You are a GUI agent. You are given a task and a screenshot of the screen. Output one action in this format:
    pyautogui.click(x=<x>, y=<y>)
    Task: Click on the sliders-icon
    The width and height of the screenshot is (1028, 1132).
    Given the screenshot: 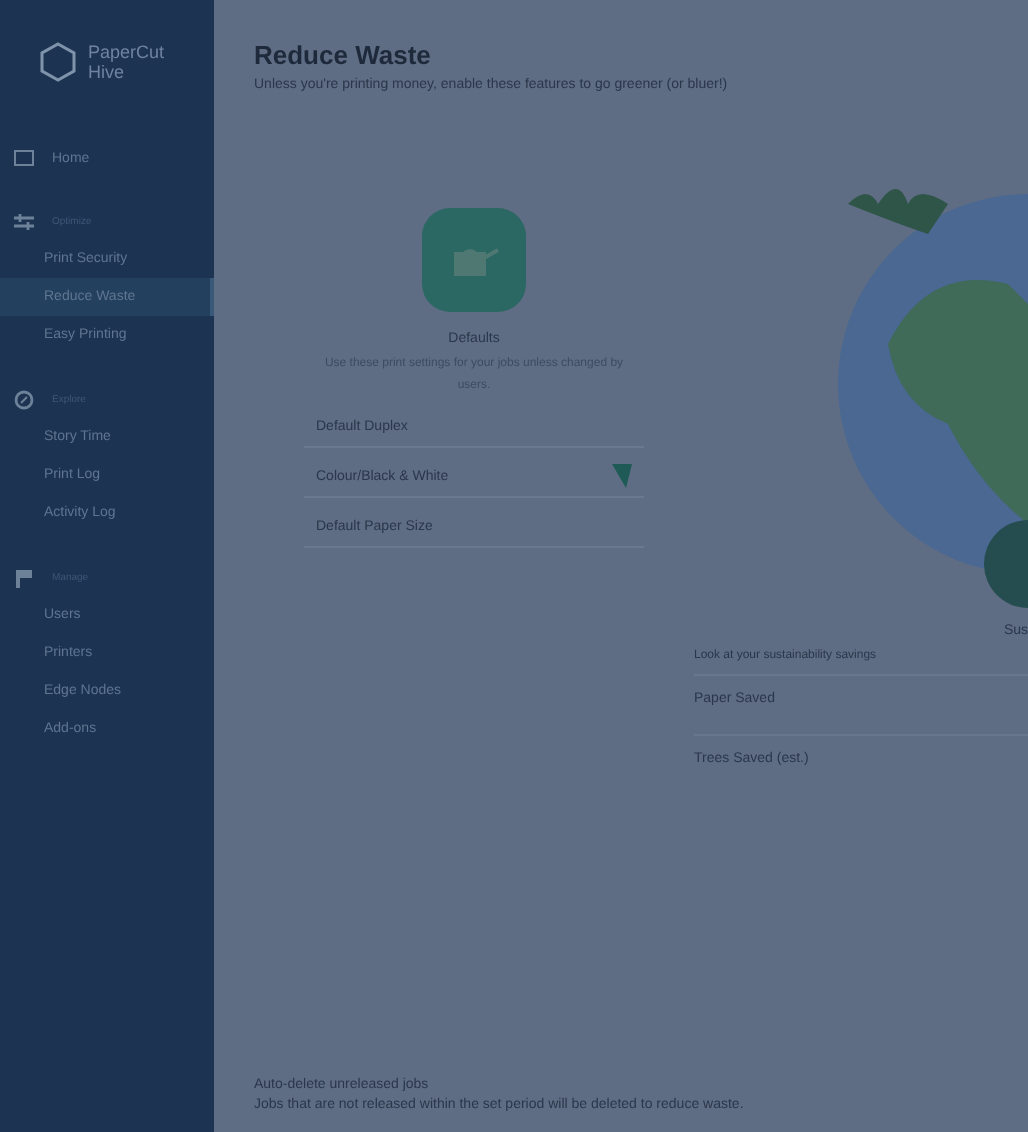 What is the action you would take?
    pyautogui.click(x=24, y=222)
    